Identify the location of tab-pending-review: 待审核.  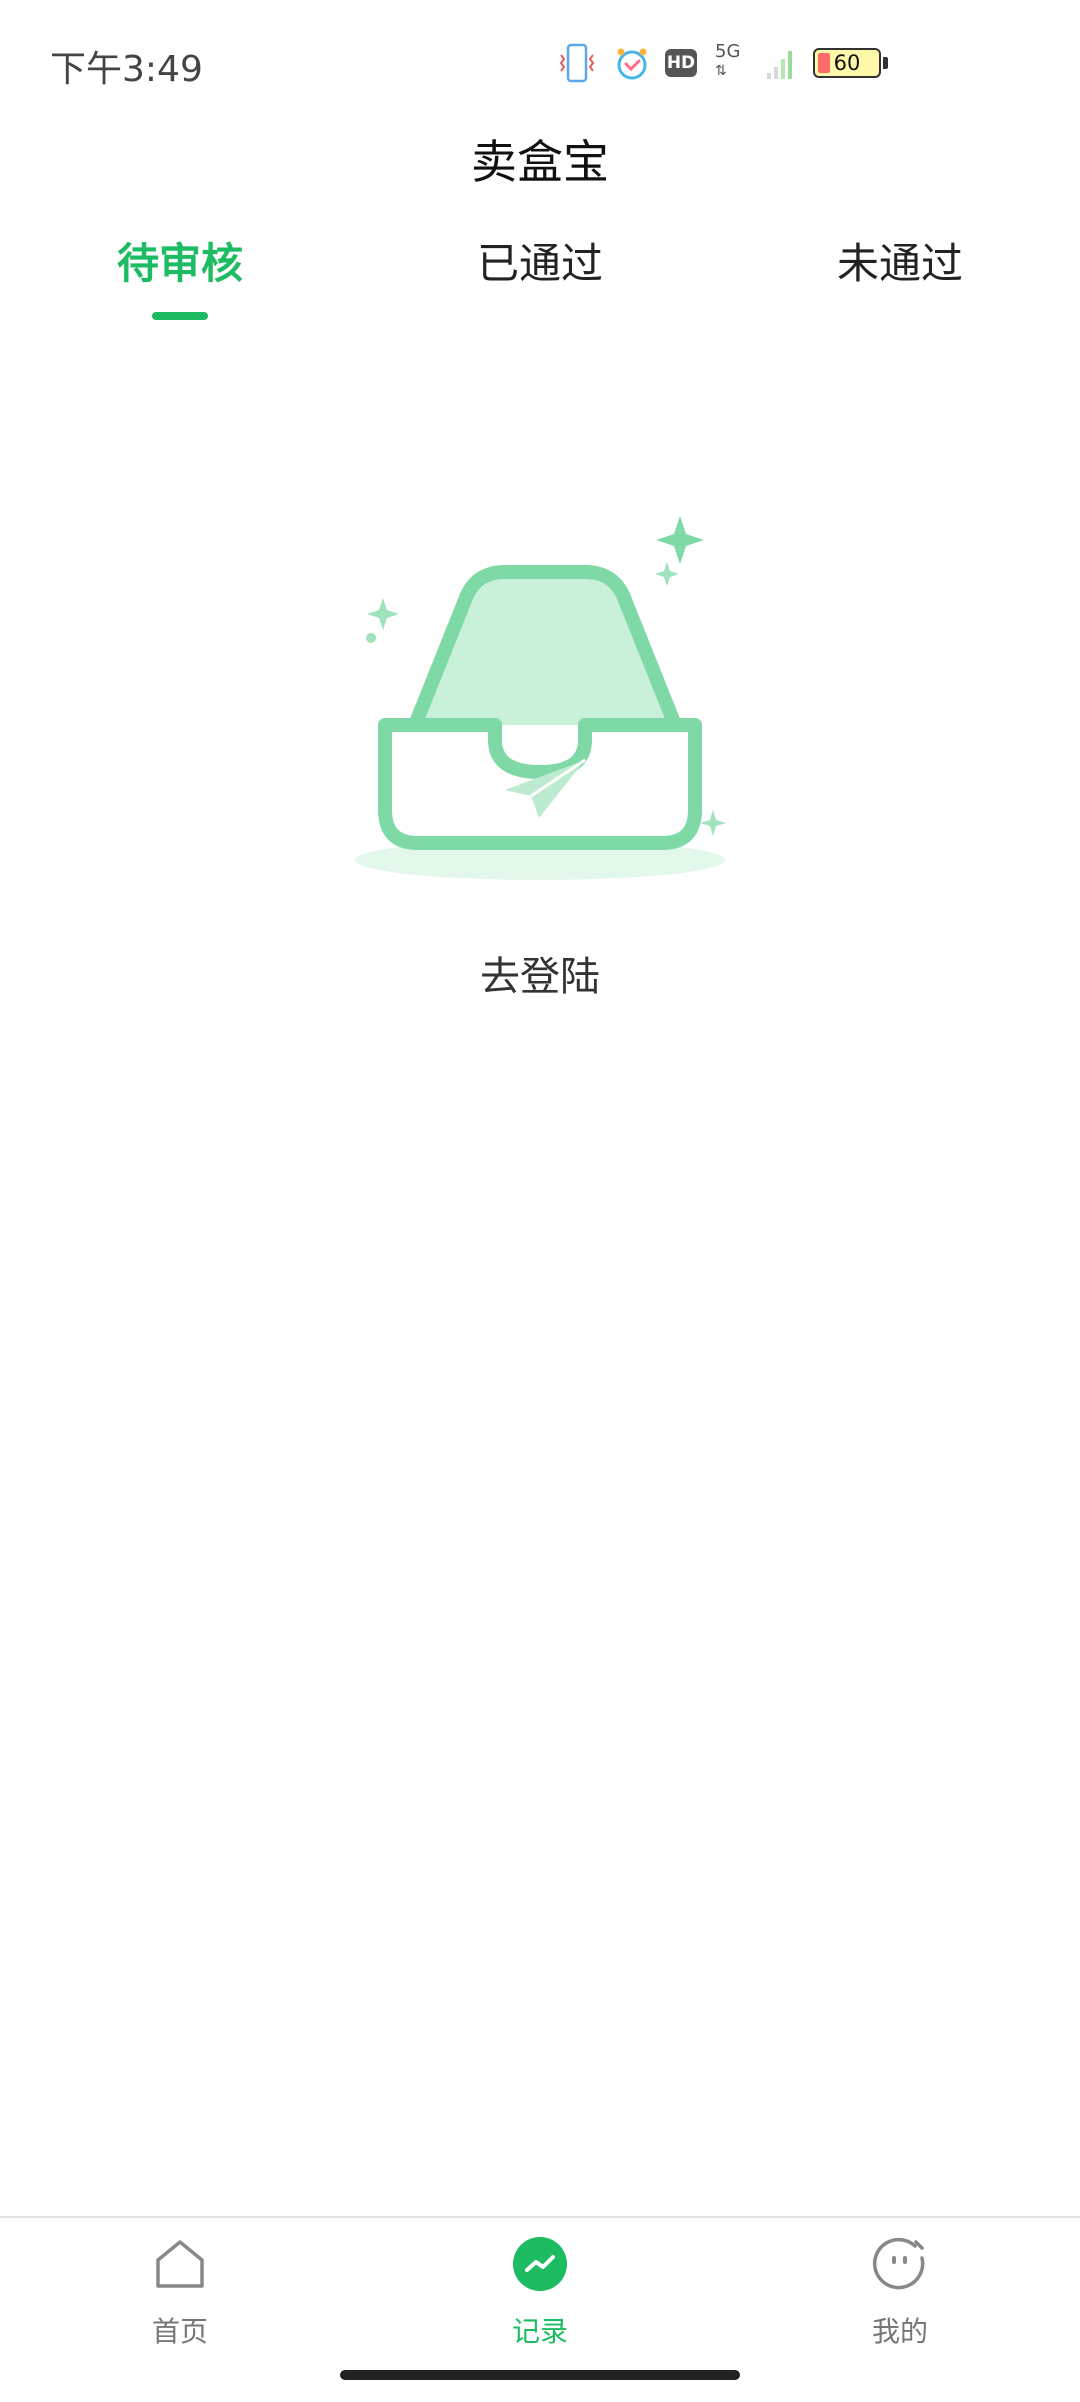
(180, 260).